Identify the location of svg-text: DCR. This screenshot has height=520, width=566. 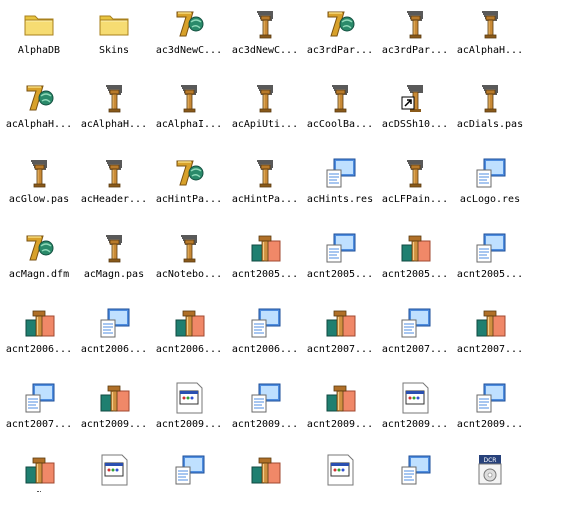
(490, 460).